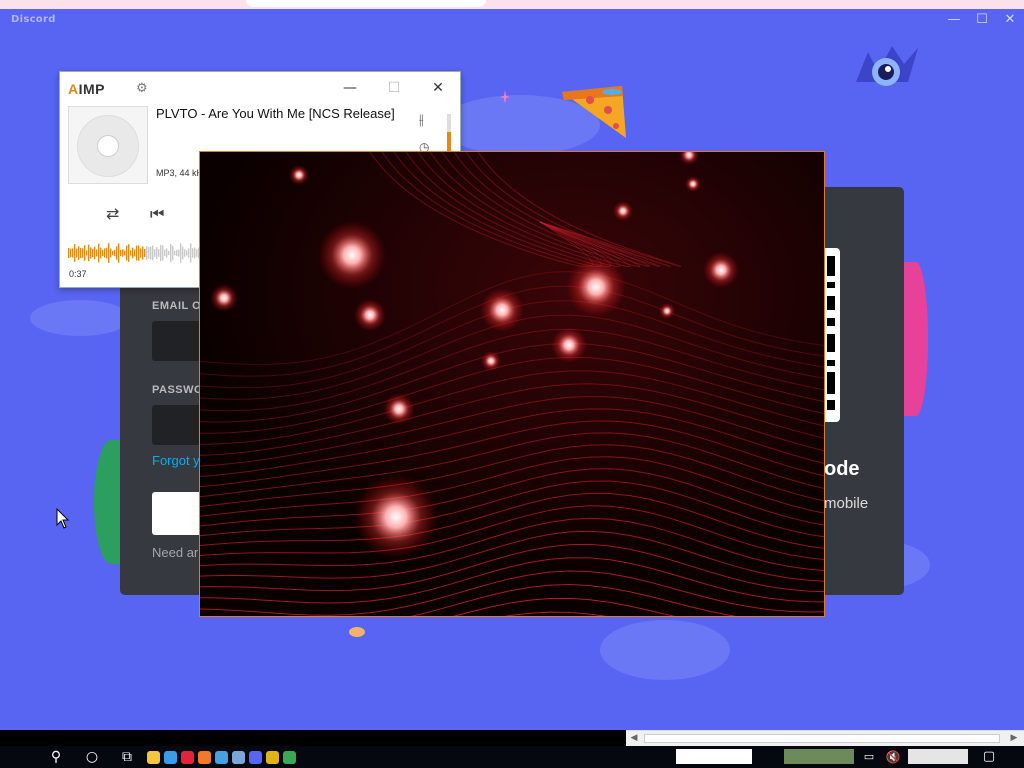 This screenshot has height=768, width=1024. I want to click on cloud, so click(80, 318).